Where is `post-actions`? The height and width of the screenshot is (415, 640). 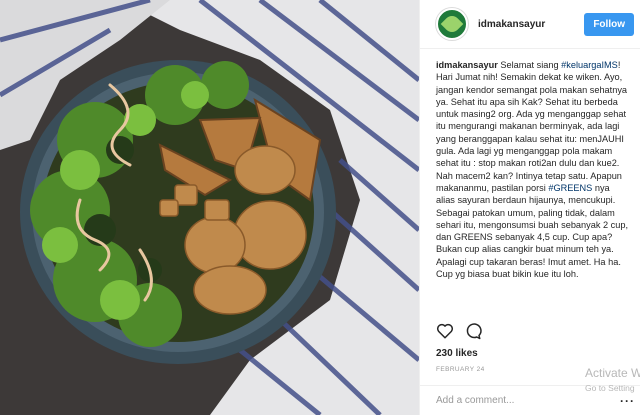 post-actions is located at coordinates (459, 331).